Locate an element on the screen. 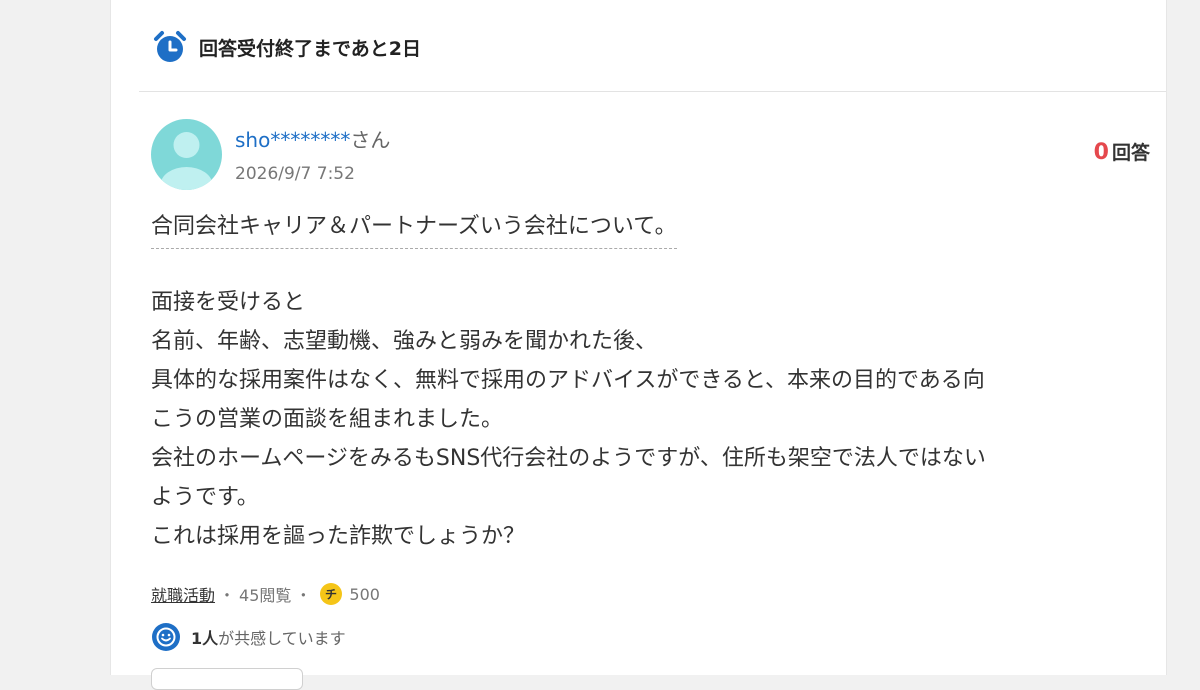  avatar is located at coordinates (186, 154).